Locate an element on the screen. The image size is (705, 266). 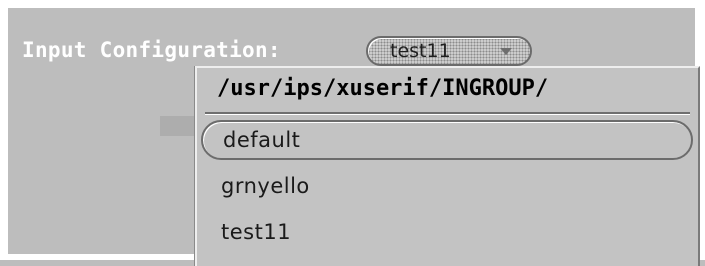
obscured-field is located at coordinates (178, 126).